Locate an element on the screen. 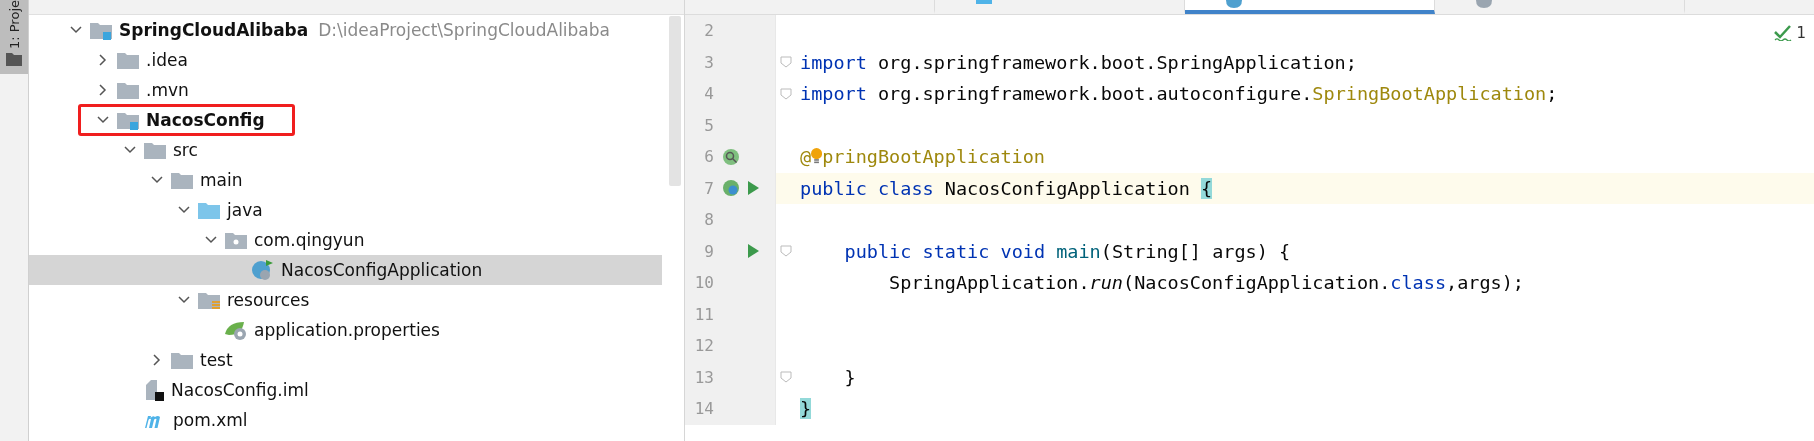  item-name: pom.xml is located at coordinates (210, 420).